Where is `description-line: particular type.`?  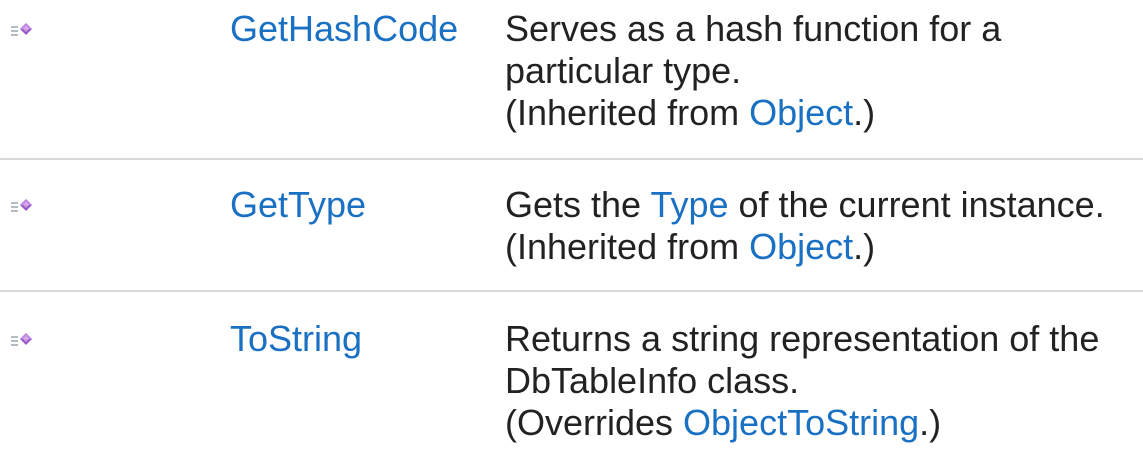 description-line: particular type. is located at coordinates (623, 70).